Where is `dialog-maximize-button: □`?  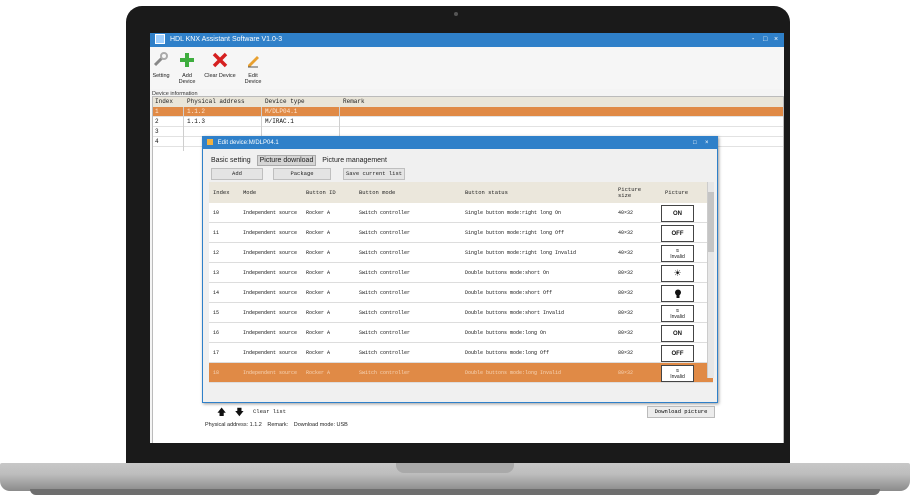 dialog-maximize-button: □ is located at coordinates (695, 143).